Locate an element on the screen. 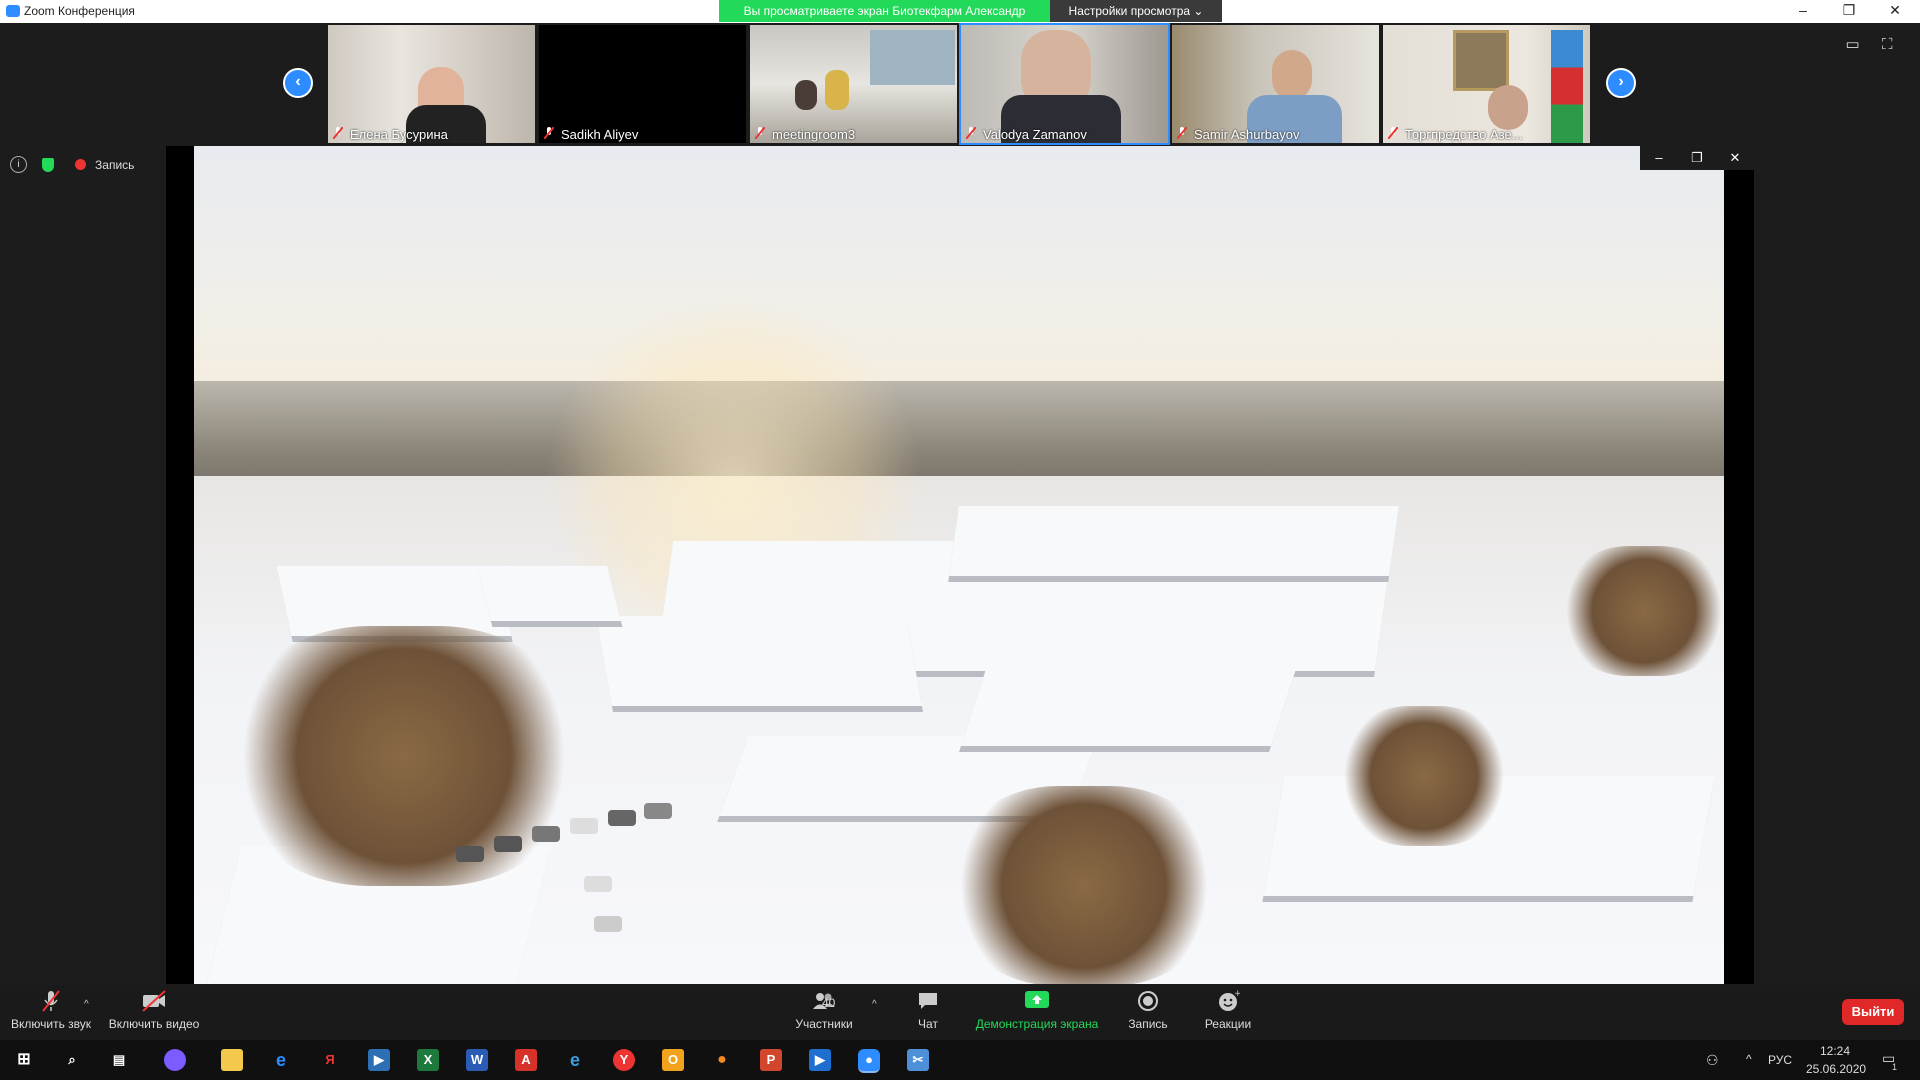  outlook-icon: O is located at coordinates (673, 1060).